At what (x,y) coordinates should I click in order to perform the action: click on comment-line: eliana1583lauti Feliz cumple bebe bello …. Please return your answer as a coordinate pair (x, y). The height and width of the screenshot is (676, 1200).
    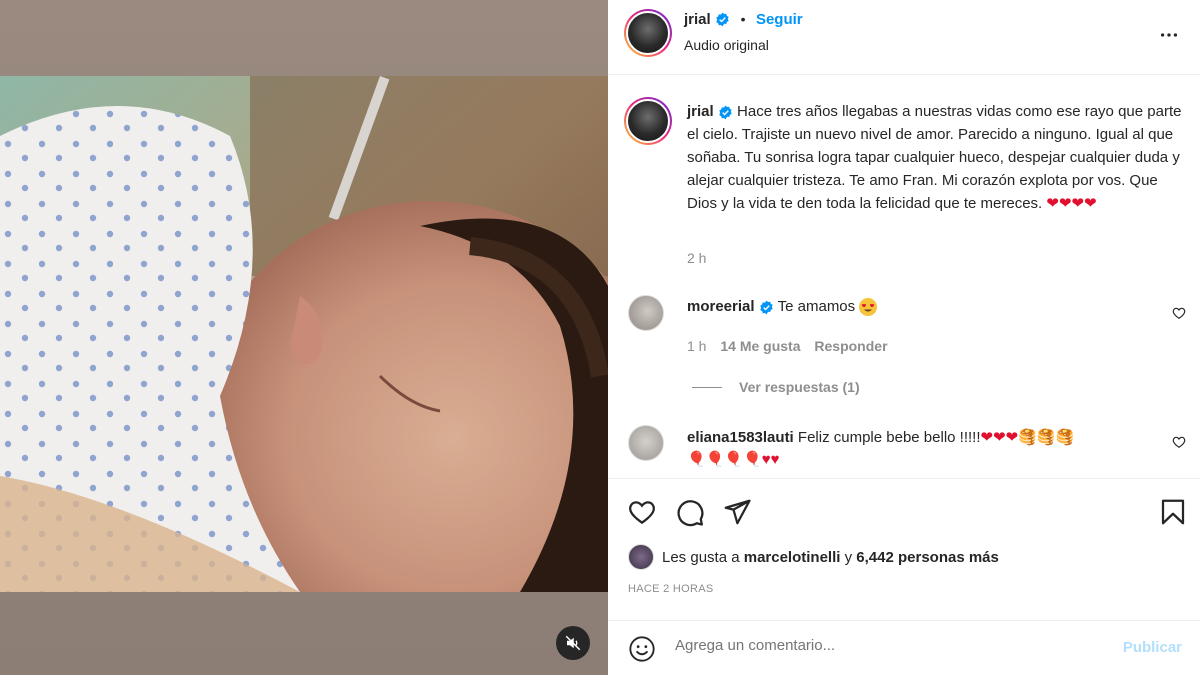
    Looking at the image, I should click on (922, 449).